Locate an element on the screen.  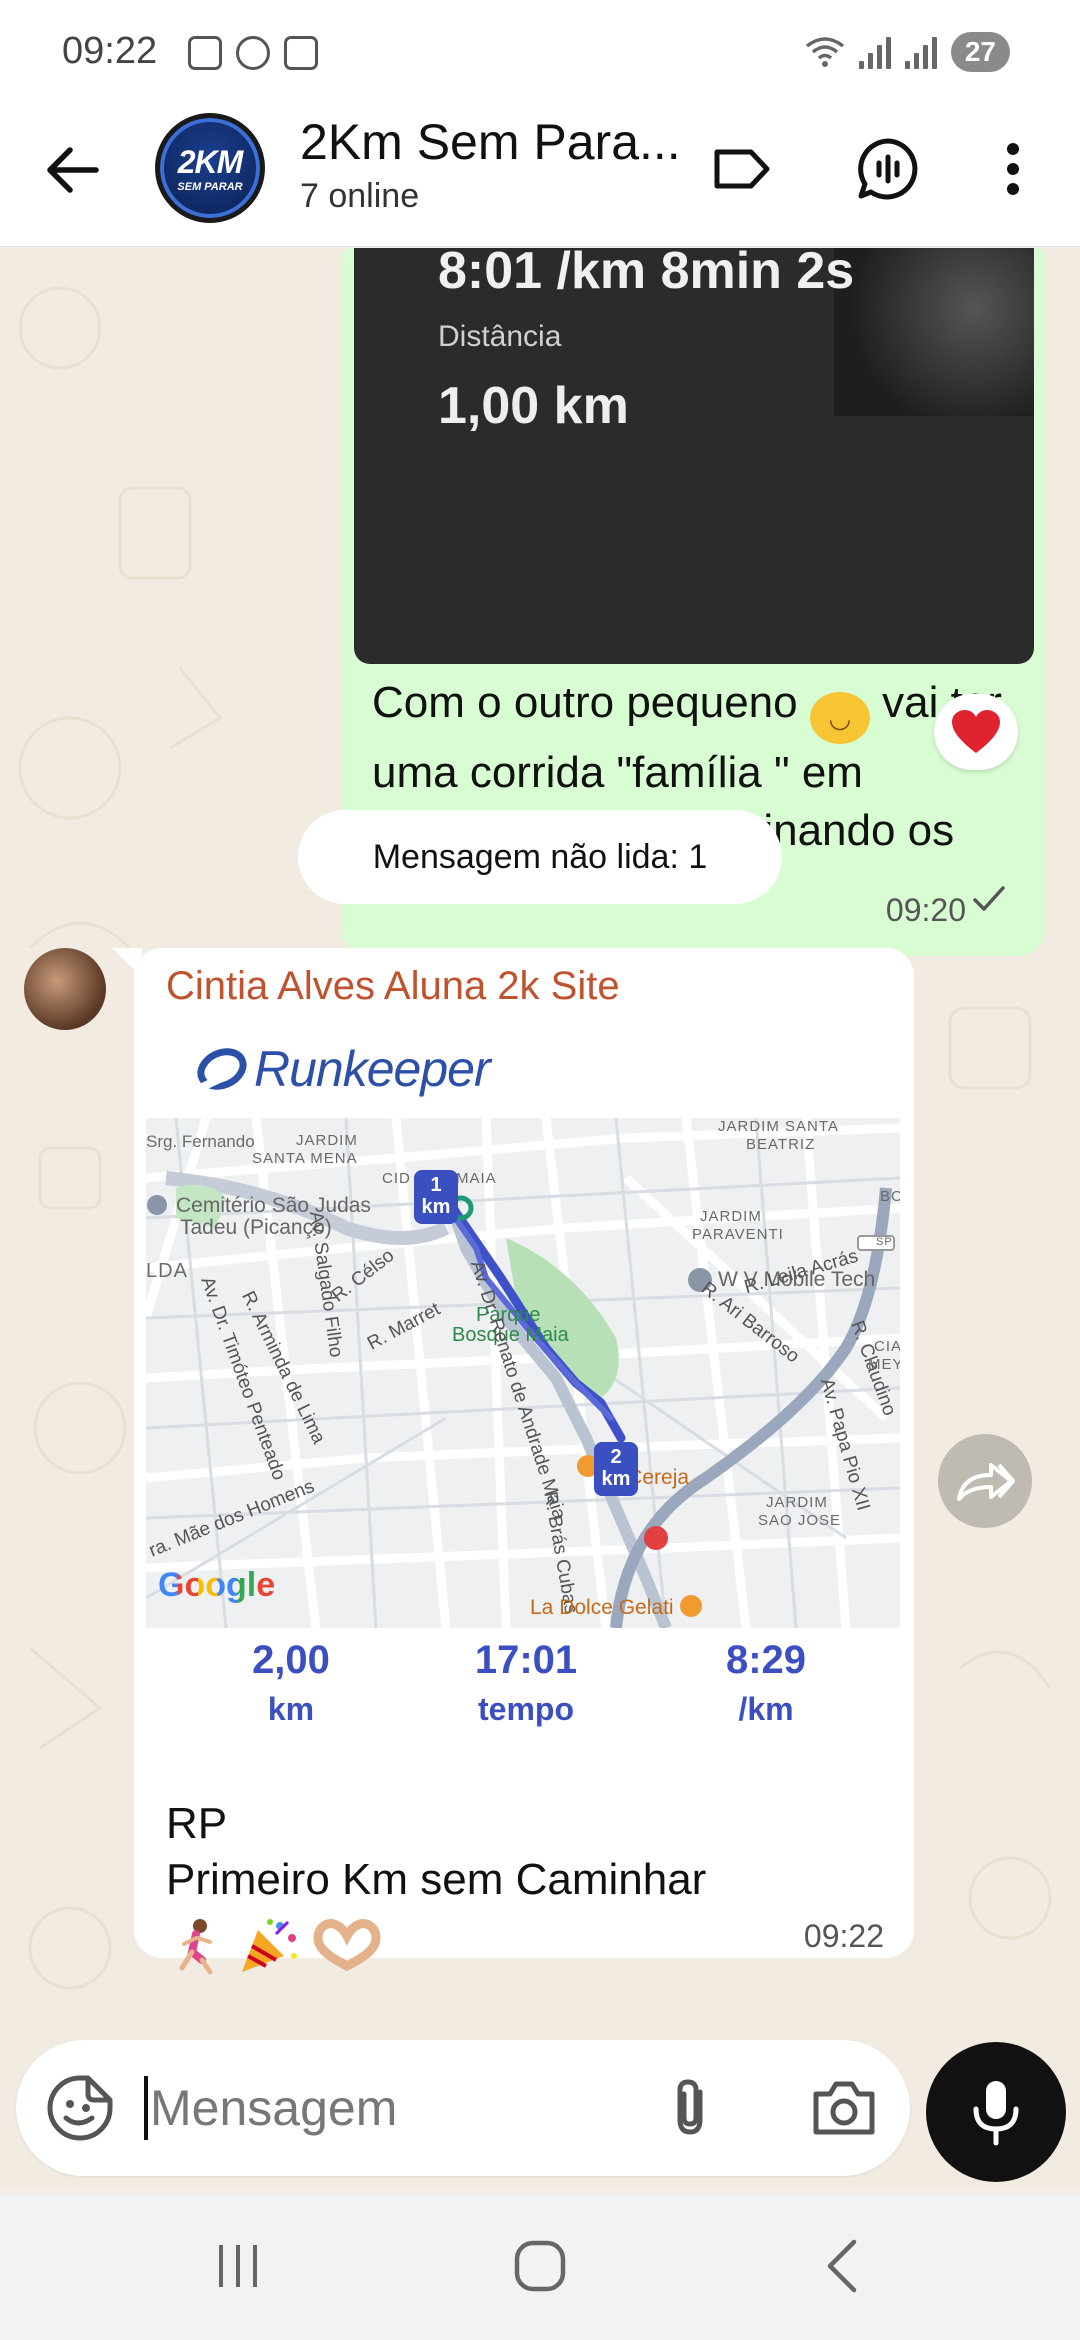
stat-time-unit: tempo is located at coordinates (526, 1709).